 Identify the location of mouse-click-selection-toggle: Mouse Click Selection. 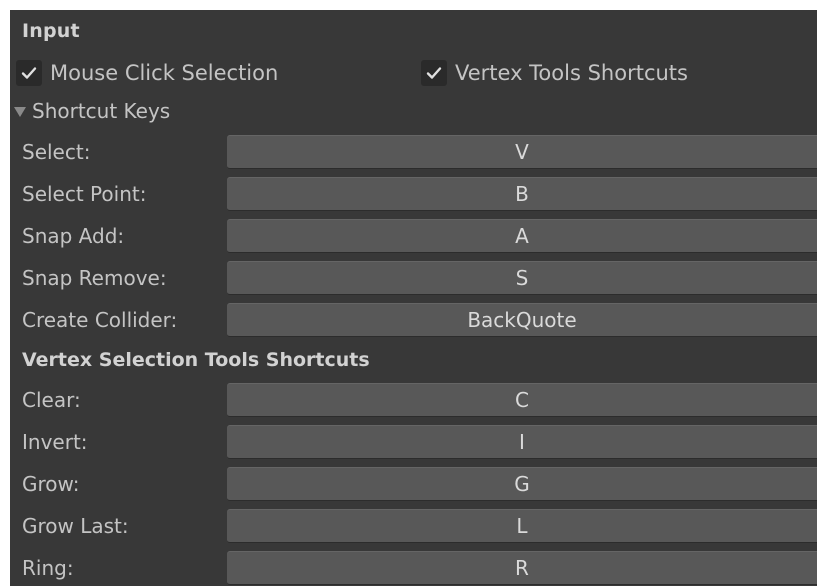
(147, 73).